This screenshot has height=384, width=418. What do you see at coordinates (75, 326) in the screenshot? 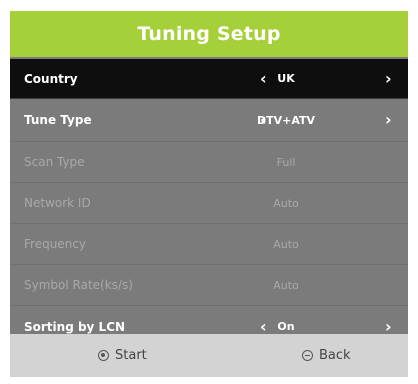
I see `setting-label: Sorting by LCN` at bounding box center [75, 326].